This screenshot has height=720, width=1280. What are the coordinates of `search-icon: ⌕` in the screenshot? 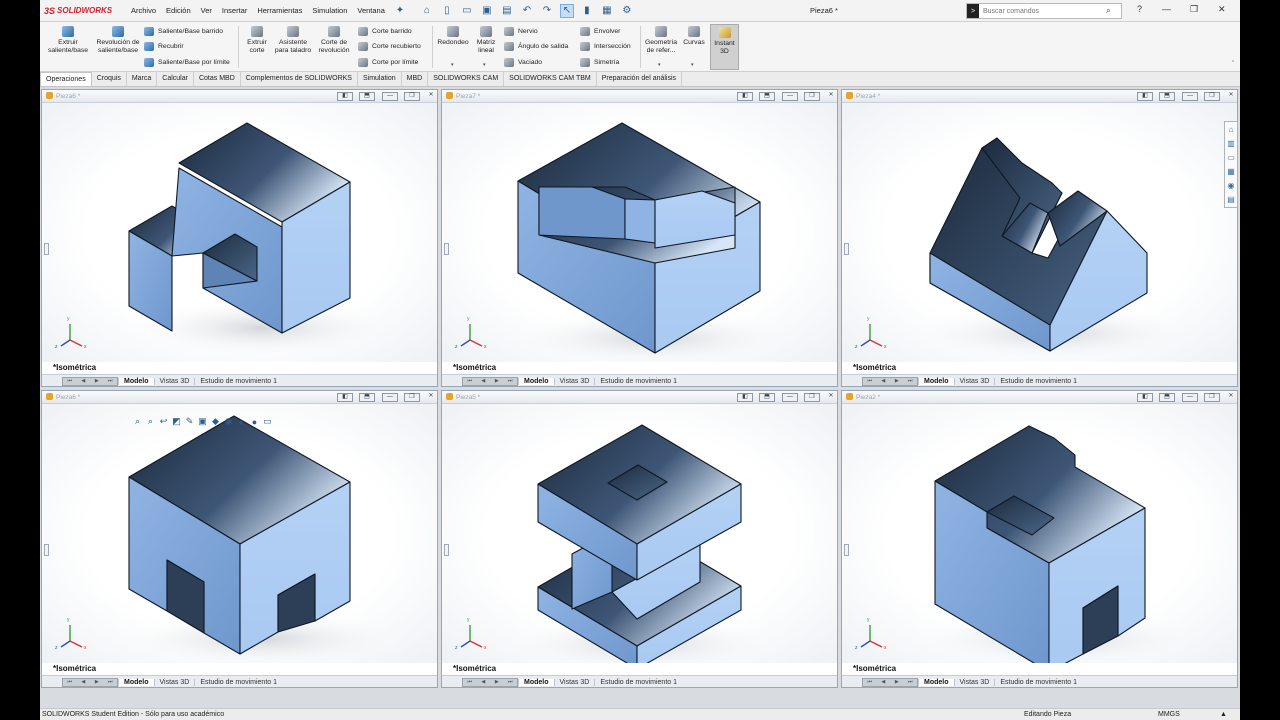 It's located at (1108, 10).